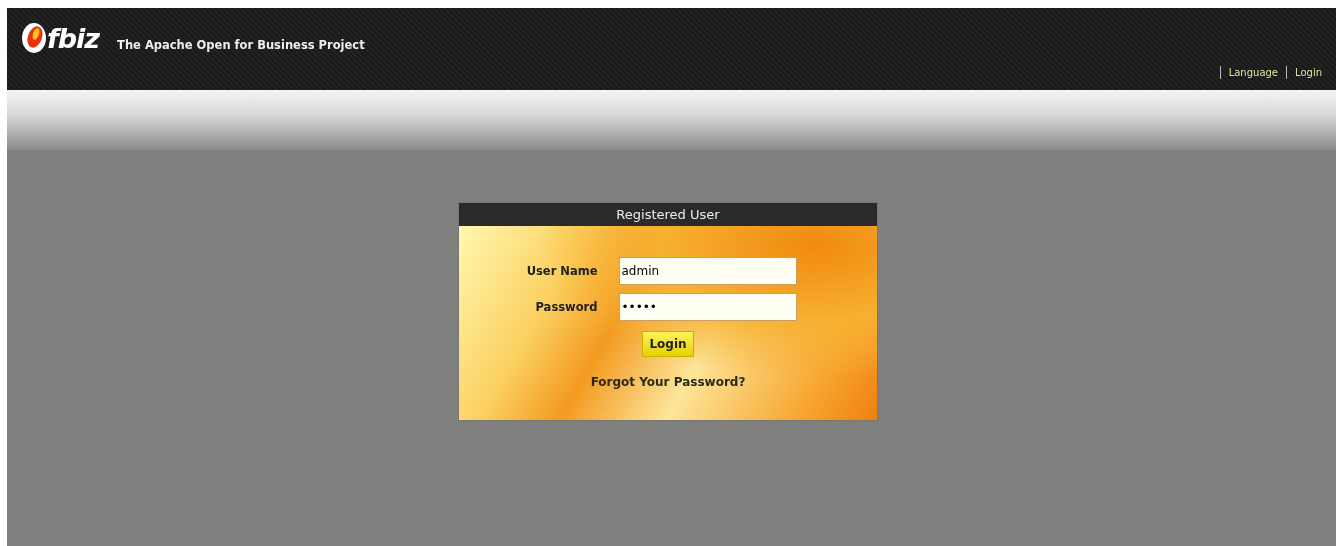 The width and height of the screenshot is (1336, 546). I want to click on field-label: Password, so click(566, 307).